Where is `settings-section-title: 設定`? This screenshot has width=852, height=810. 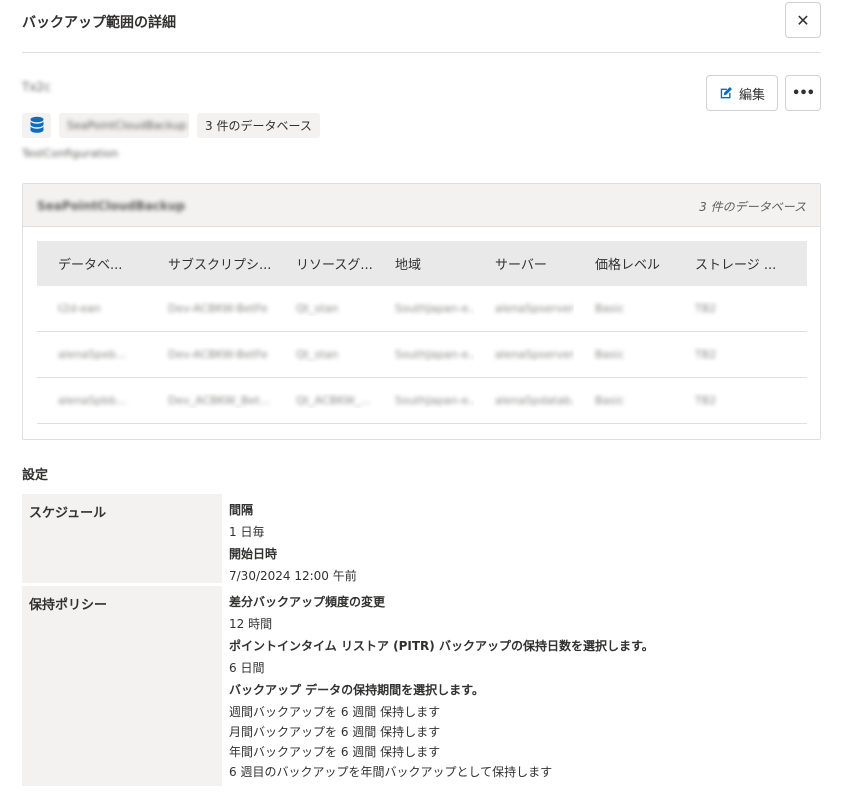
settings-section-title: 設定 is located at coordinates (35, 475).